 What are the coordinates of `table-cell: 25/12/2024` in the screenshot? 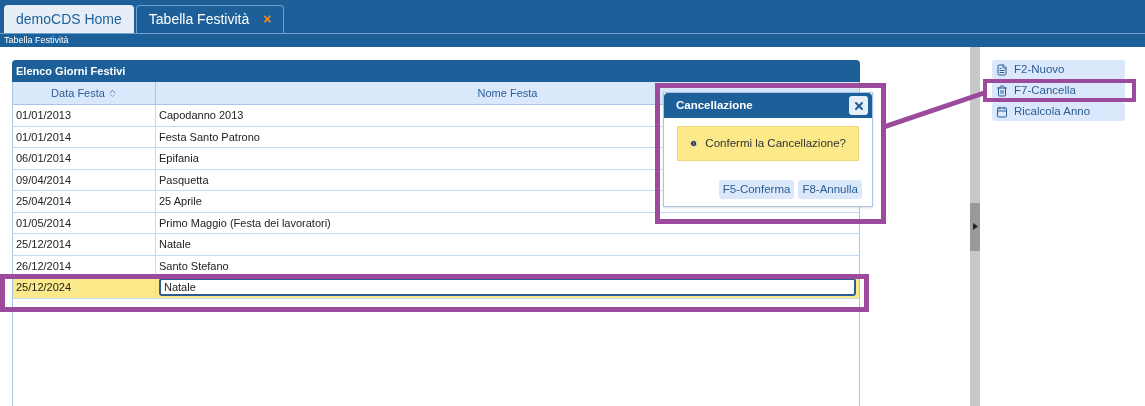 It's located at (84, 287).